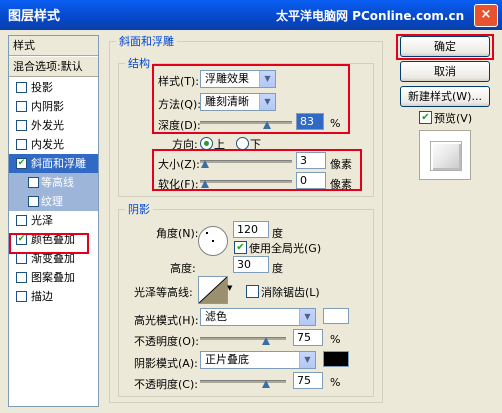 The height and width of the screenshot is (413, 502). What do you see at coordinates (311, 160) in the screenshot?
I see `size-input: 3` at bounding box center [311, 160].